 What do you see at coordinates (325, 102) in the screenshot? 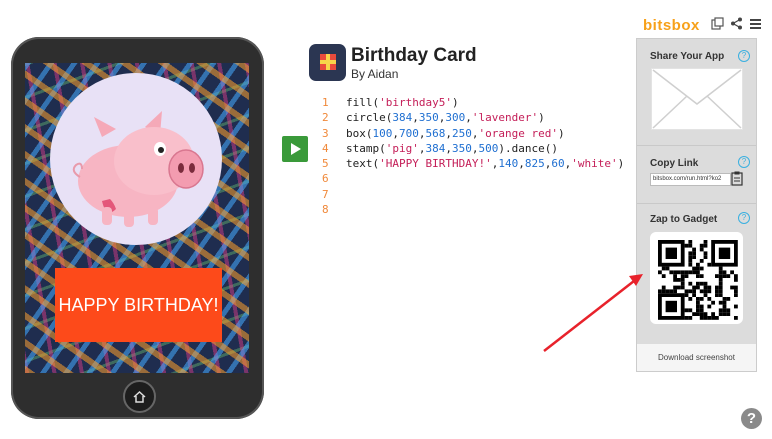
I see `line-number: 1` at bounding box center [325, 102].